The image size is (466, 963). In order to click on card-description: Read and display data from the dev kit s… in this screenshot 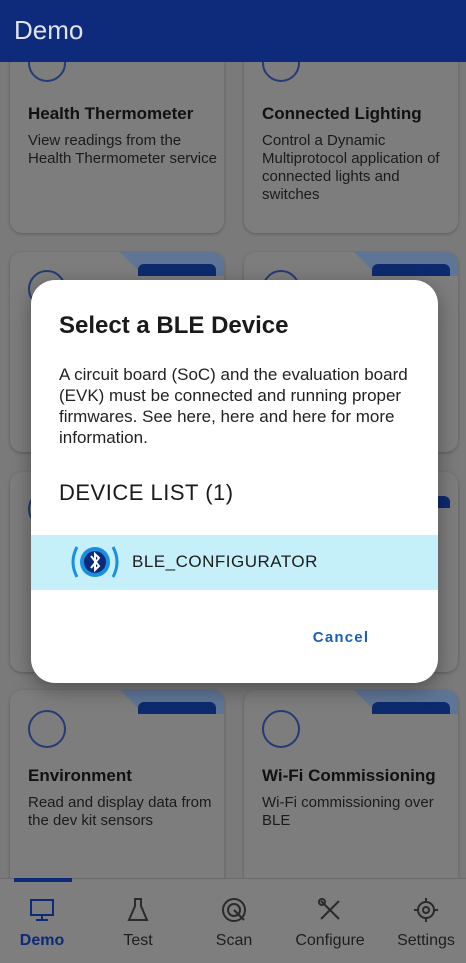, I will do `click(120, 811)`.